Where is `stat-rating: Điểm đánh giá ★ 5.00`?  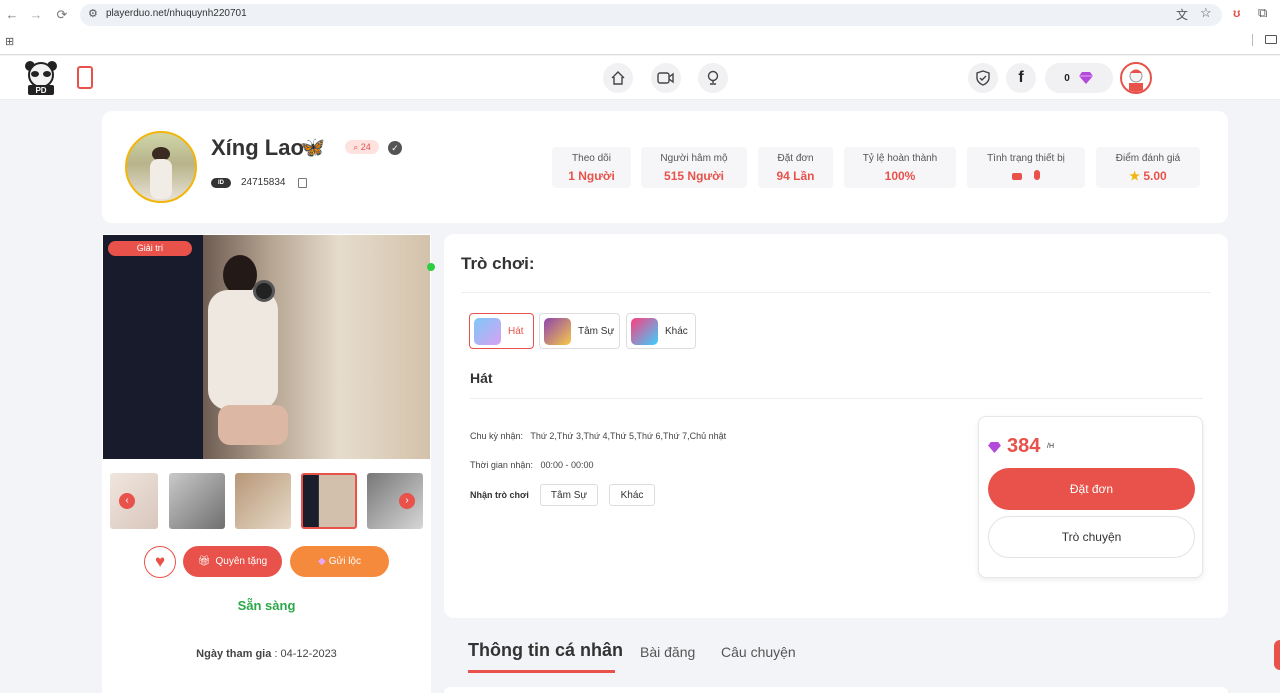
stat-rating: Điểm đánh giá ★ 5.00 is located at coordinates (1148, 167).